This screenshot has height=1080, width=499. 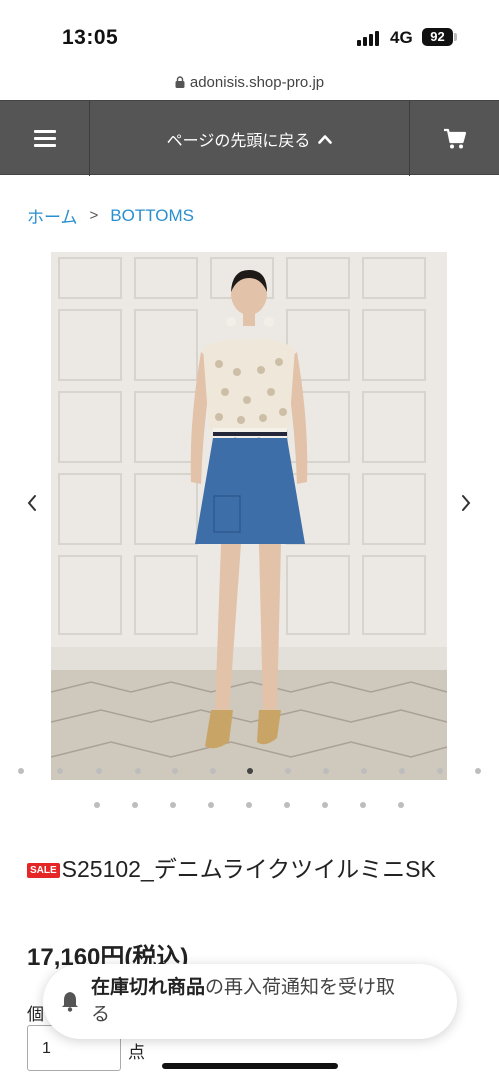 I want to click on back-to-top-label: ページの先頭に戻る, so click(x=238, y=141).